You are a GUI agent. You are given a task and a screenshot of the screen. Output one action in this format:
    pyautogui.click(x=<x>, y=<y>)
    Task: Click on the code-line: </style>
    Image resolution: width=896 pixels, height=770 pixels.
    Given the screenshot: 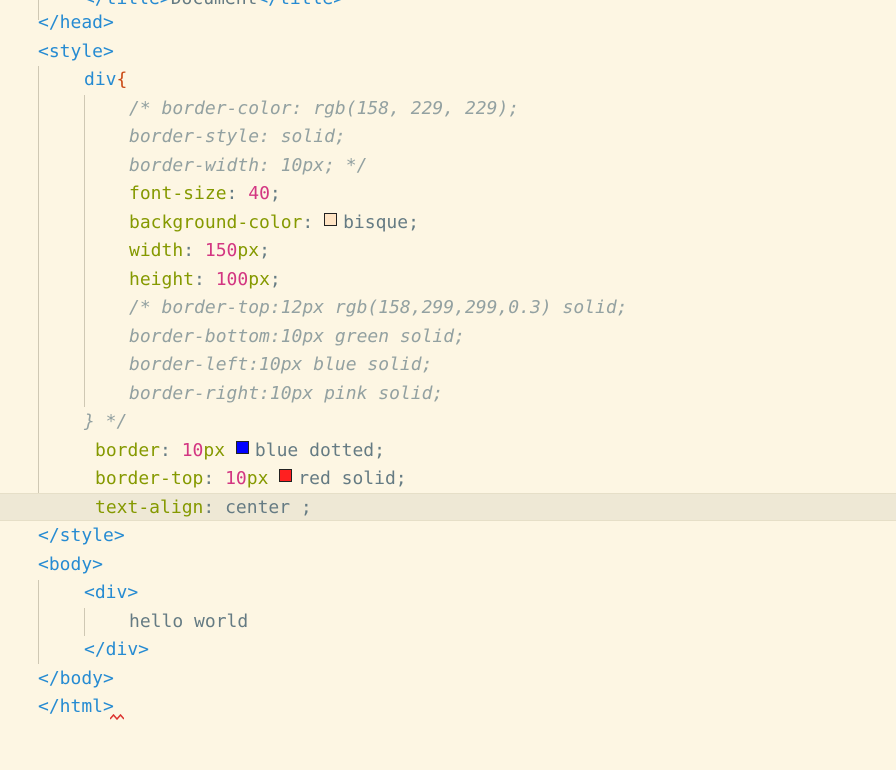 What is the action you would take?
    pyautogui.click(x=448, y=536)
    